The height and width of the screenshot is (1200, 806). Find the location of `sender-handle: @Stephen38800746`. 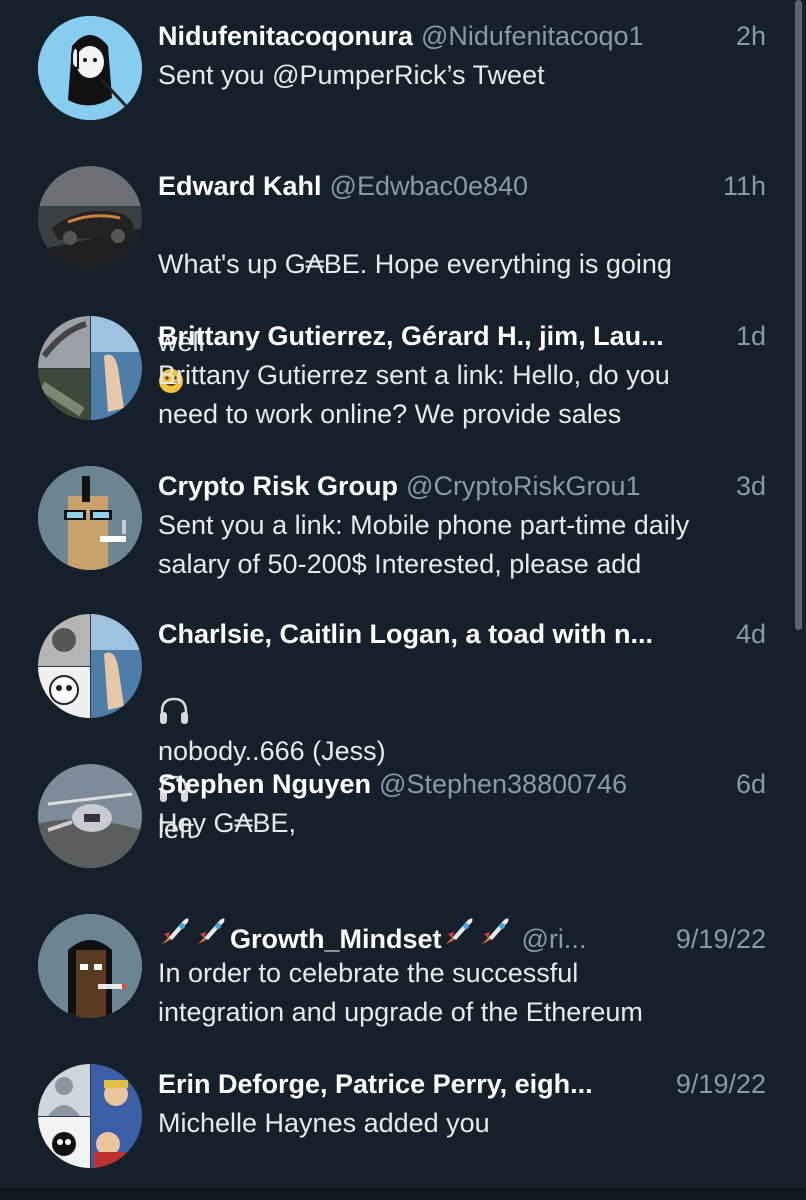

sender-handle: @Stephen38800746 is located at coordinates (503, 784).